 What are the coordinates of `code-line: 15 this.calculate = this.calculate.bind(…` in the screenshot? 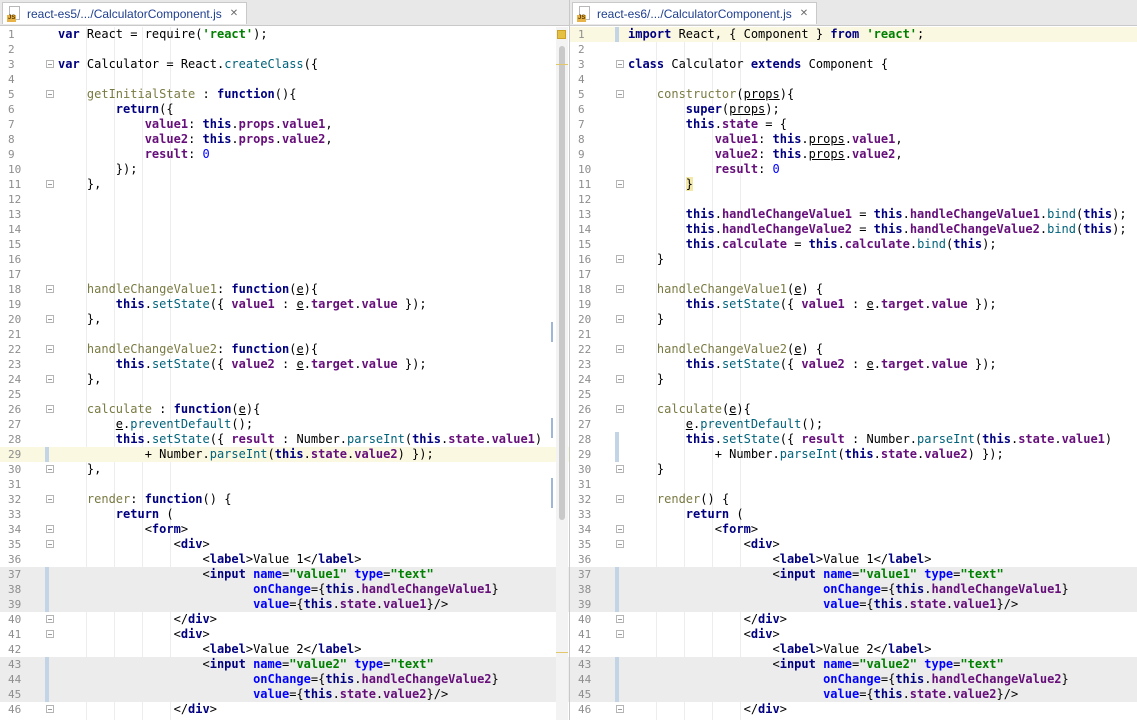 It's located at (853, 244).